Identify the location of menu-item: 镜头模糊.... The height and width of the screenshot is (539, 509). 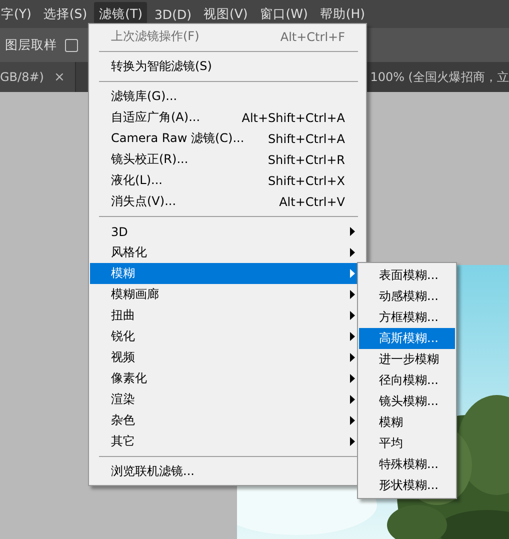
(407, 401).